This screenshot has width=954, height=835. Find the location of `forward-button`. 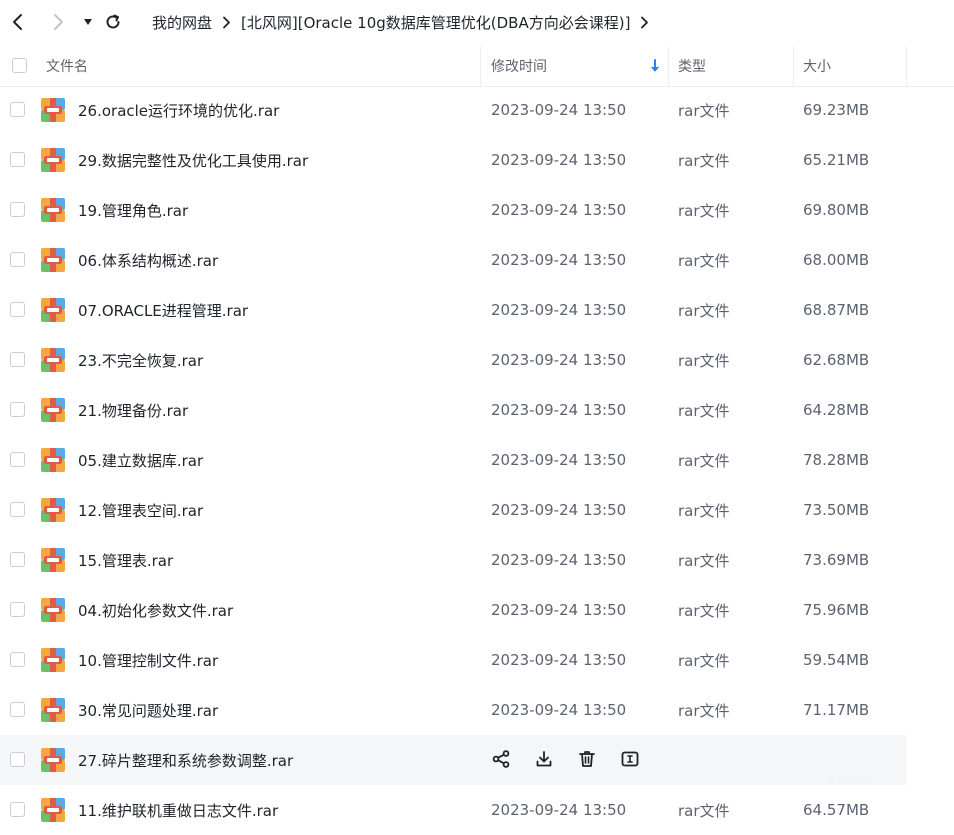

forward-button is located at coordinates (58, 22).